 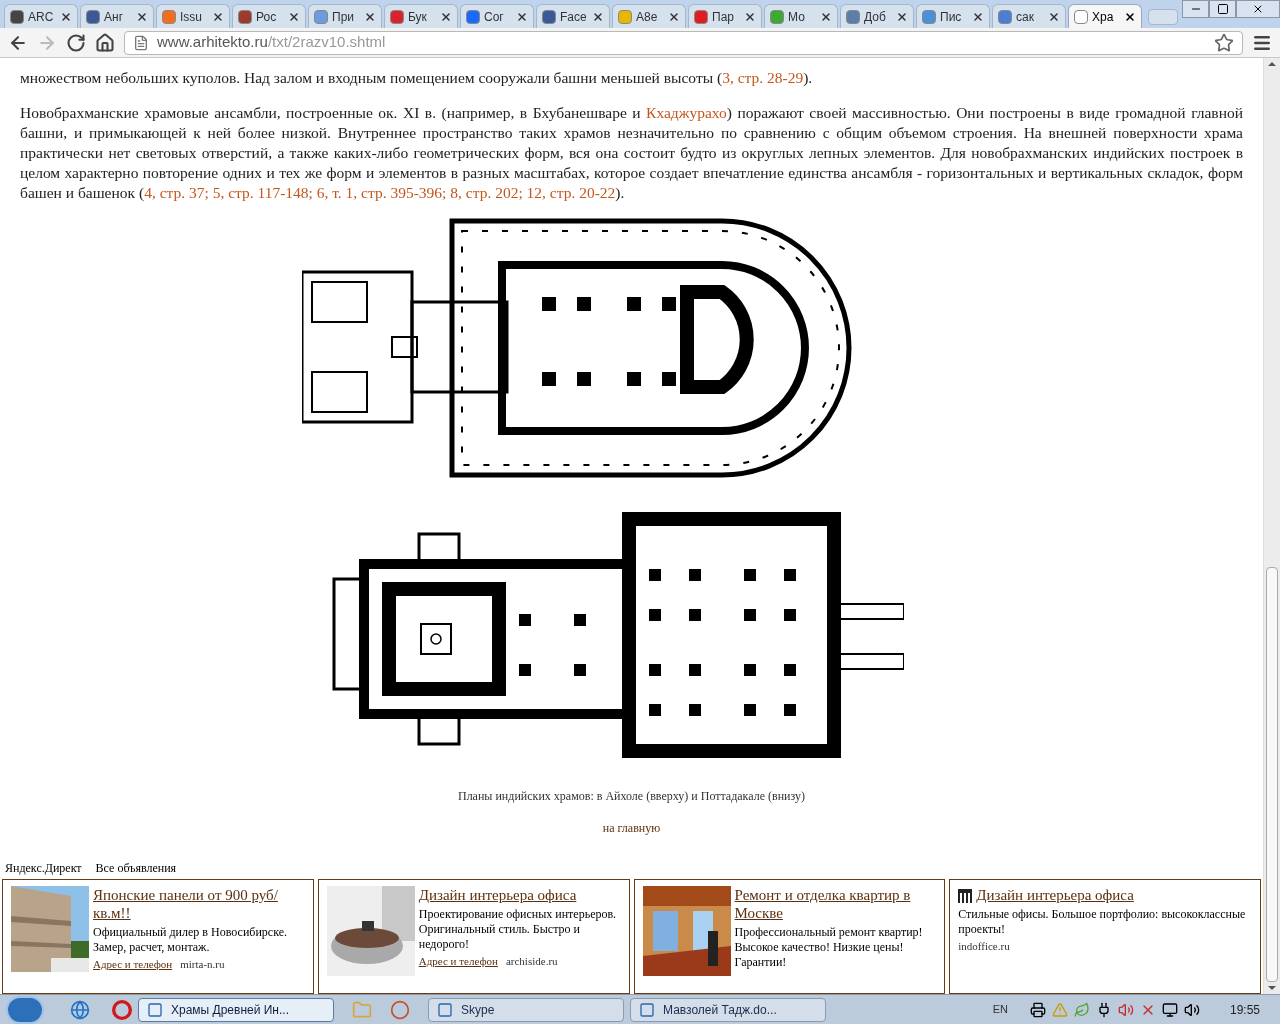 What do you see at coordinates (573, 16) in the screenshot?
I see `browser-tab: Face` at bounding box center [573, 16].